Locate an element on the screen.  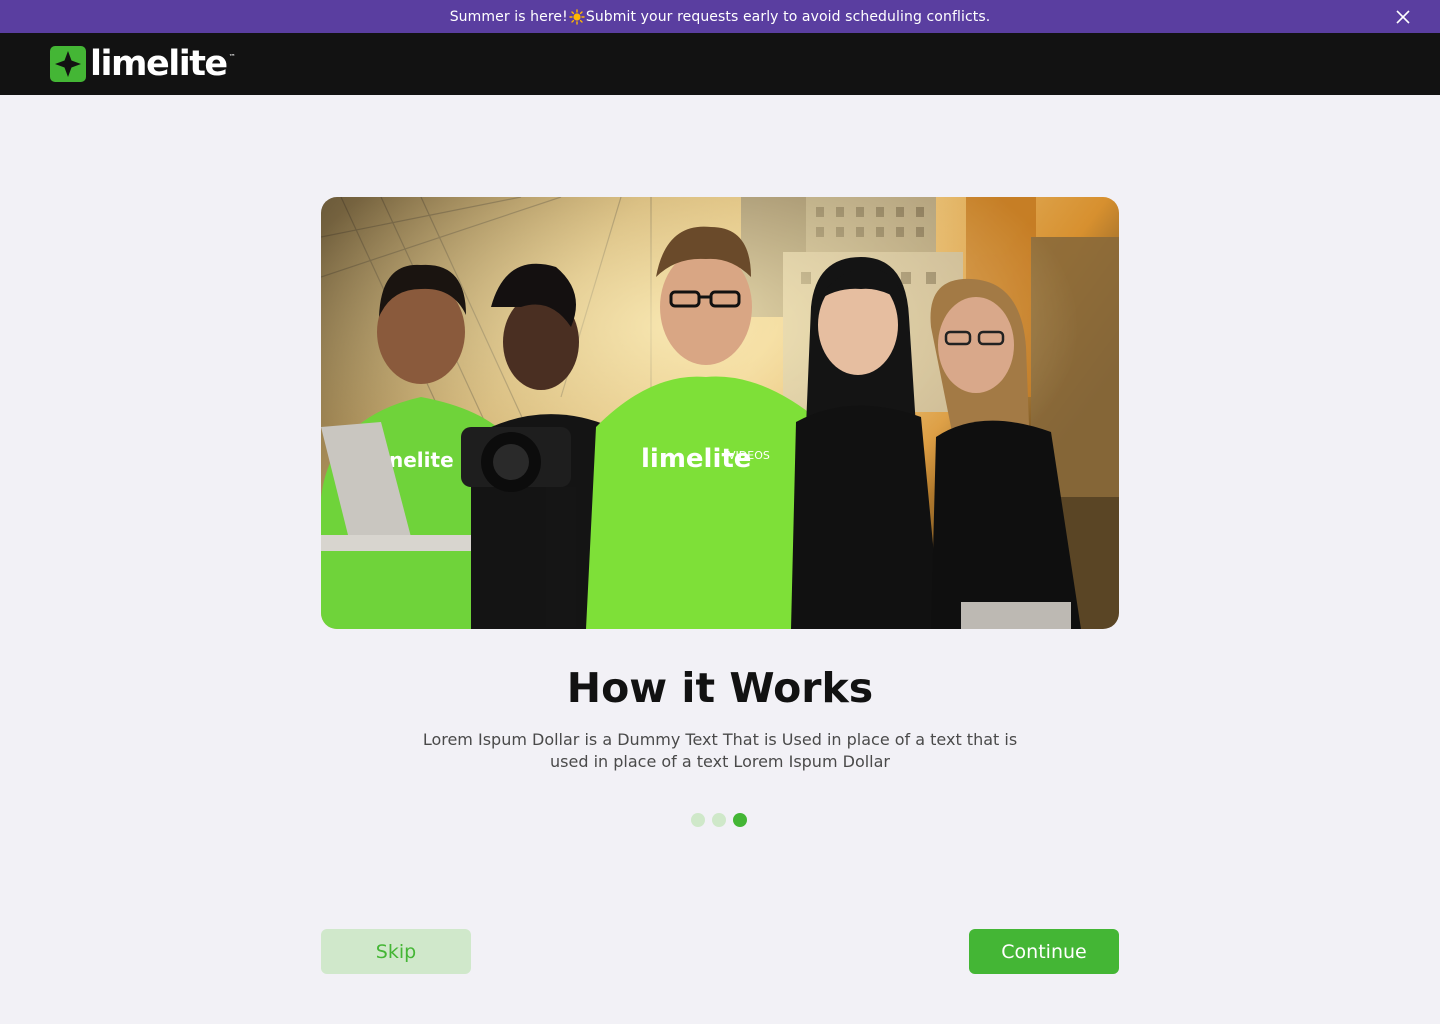
limelite-logo: limelite ™ is located at coordinates (143, 64).